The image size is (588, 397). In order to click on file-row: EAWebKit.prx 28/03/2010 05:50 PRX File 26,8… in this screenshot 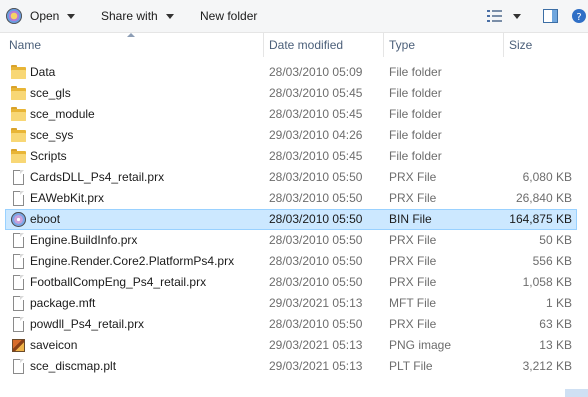, I will do `click(291, 198)`.